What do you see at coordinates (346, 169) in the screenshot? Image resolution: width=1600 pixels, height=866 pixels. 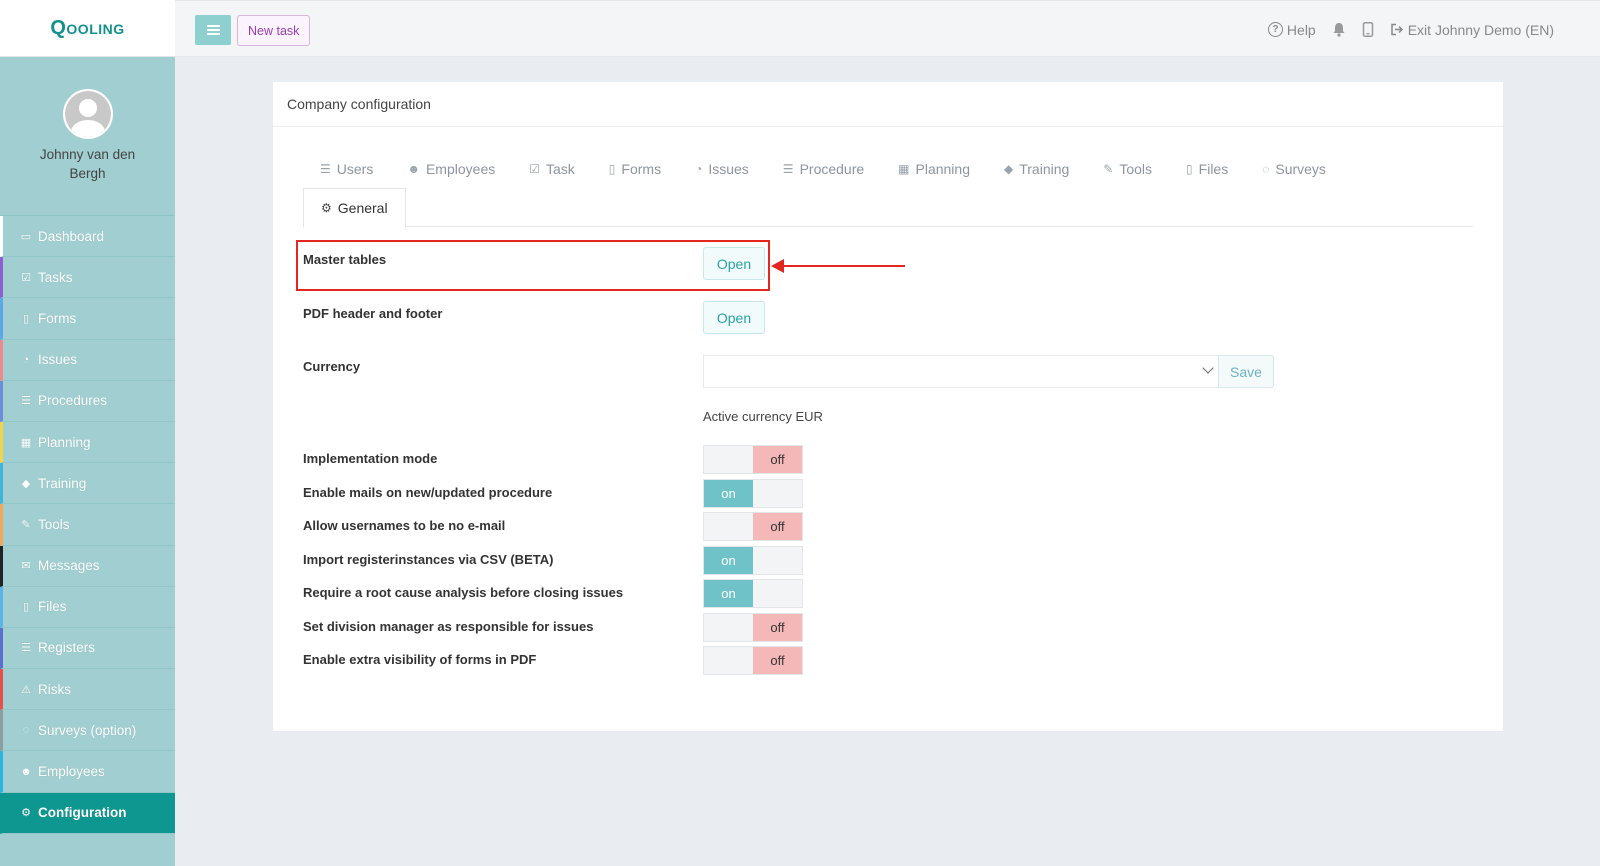 I see `tab-users: ☰ Users` at bounding box center [346, 169].